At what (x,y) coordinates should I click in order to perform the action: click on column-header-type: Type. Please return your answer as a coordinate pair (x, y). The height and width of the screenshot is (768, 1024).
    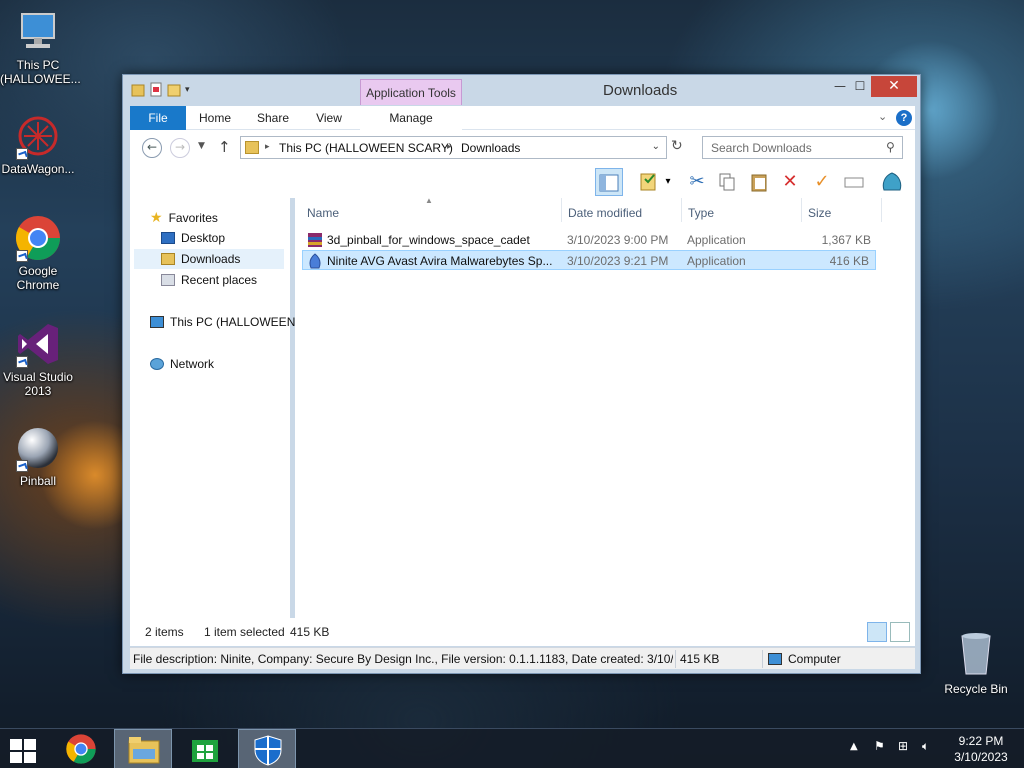
    Looking at the image, I should click on (701, 213).